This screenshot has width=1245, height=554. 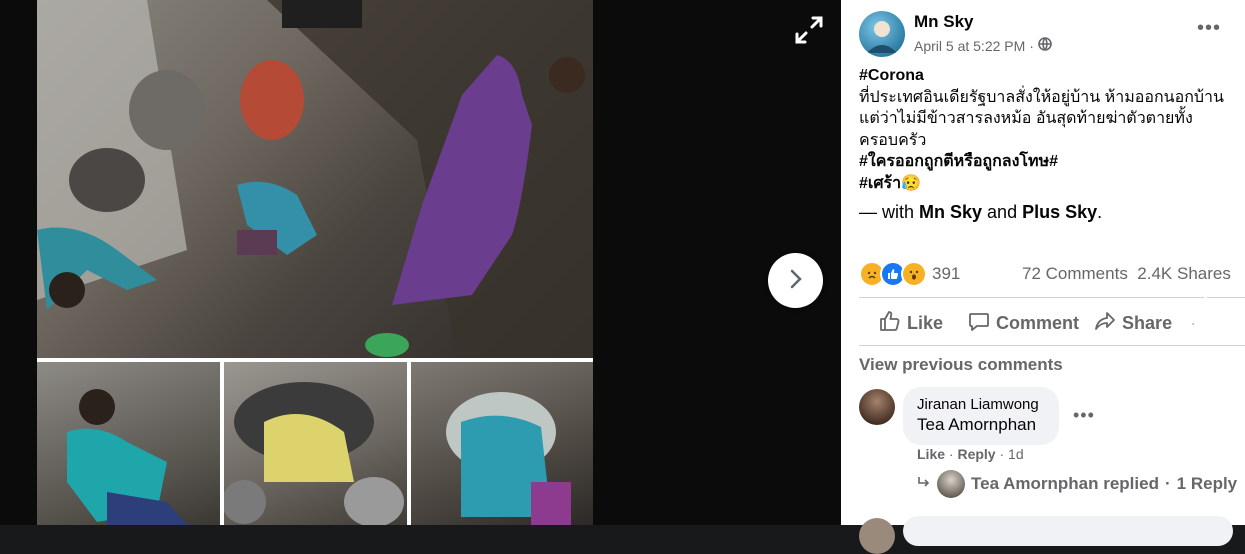 I want to click on tagged-people: — with Mn Sky and Plus Sky., so click(x=980, y=212).